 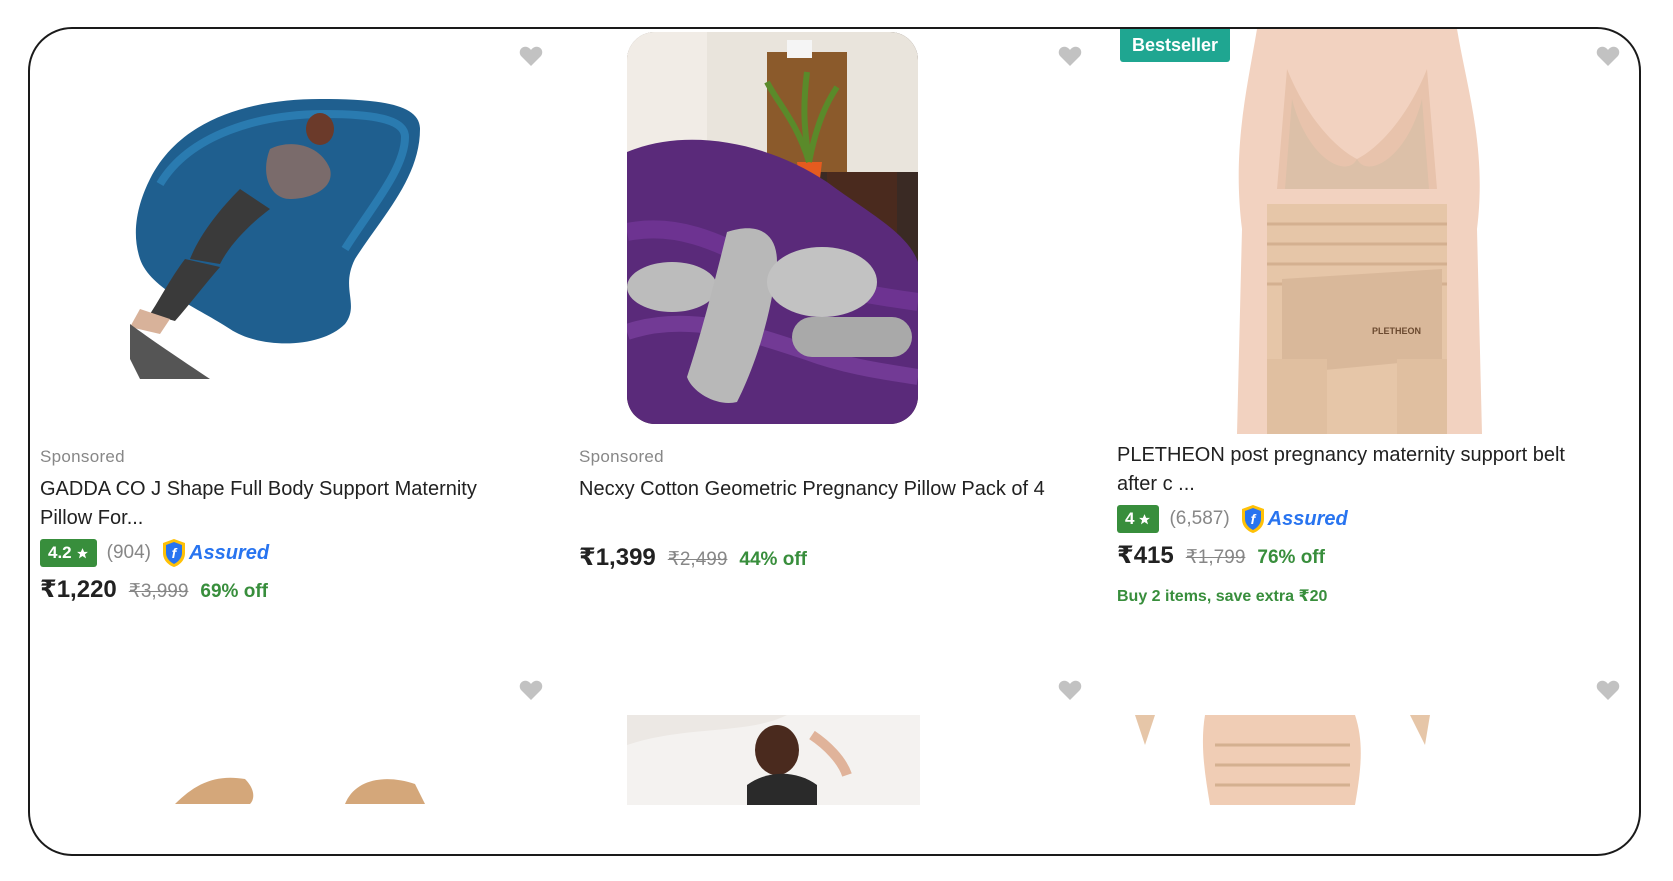 What do you see at coordinates (60, 552) in the screenshot?
I see `rating-value: 4.2` at bounding box center [60, 552].